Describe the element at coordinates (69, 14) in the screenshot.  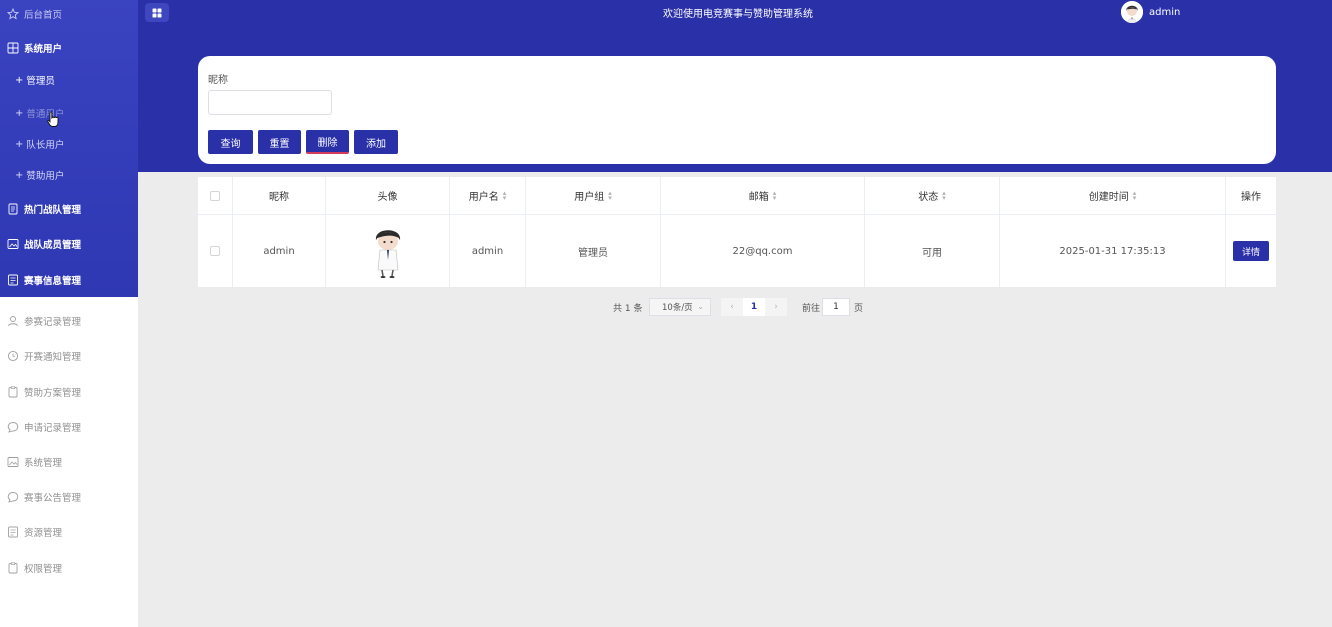
I see `sidebar-item-home: 后台首页` at that location.